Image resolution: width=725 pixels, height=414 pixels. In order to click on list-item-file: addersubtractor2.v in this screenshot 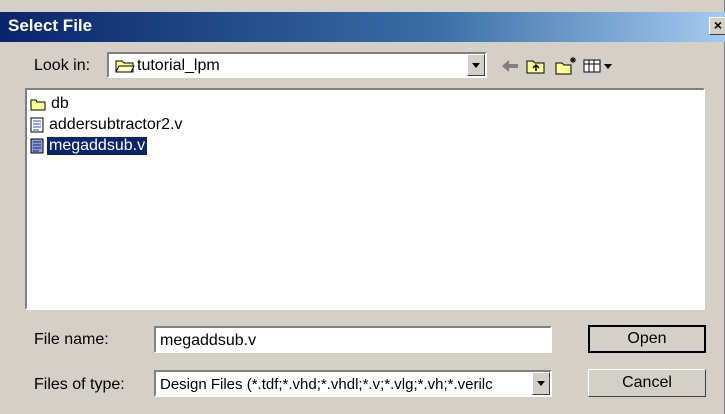, I will do `click(107, 125)`.